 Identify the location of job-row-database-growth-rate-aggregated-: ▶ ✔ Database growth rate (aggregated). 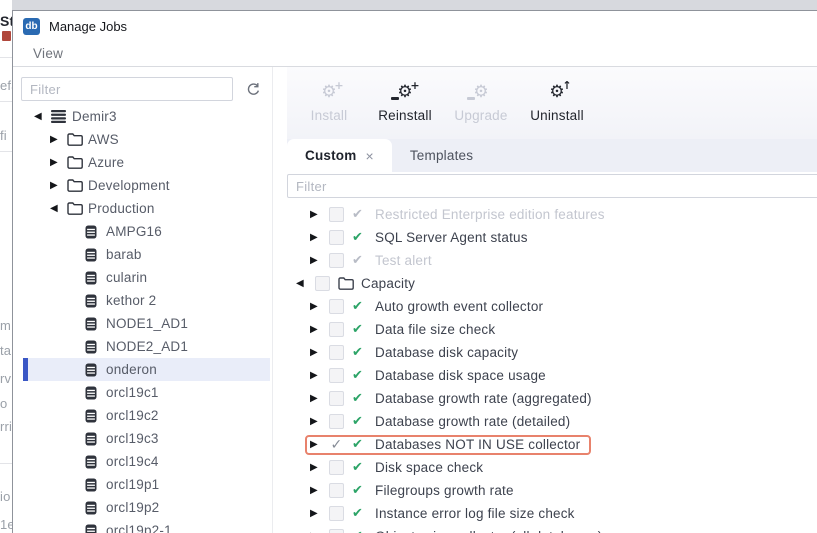
(552, 398).